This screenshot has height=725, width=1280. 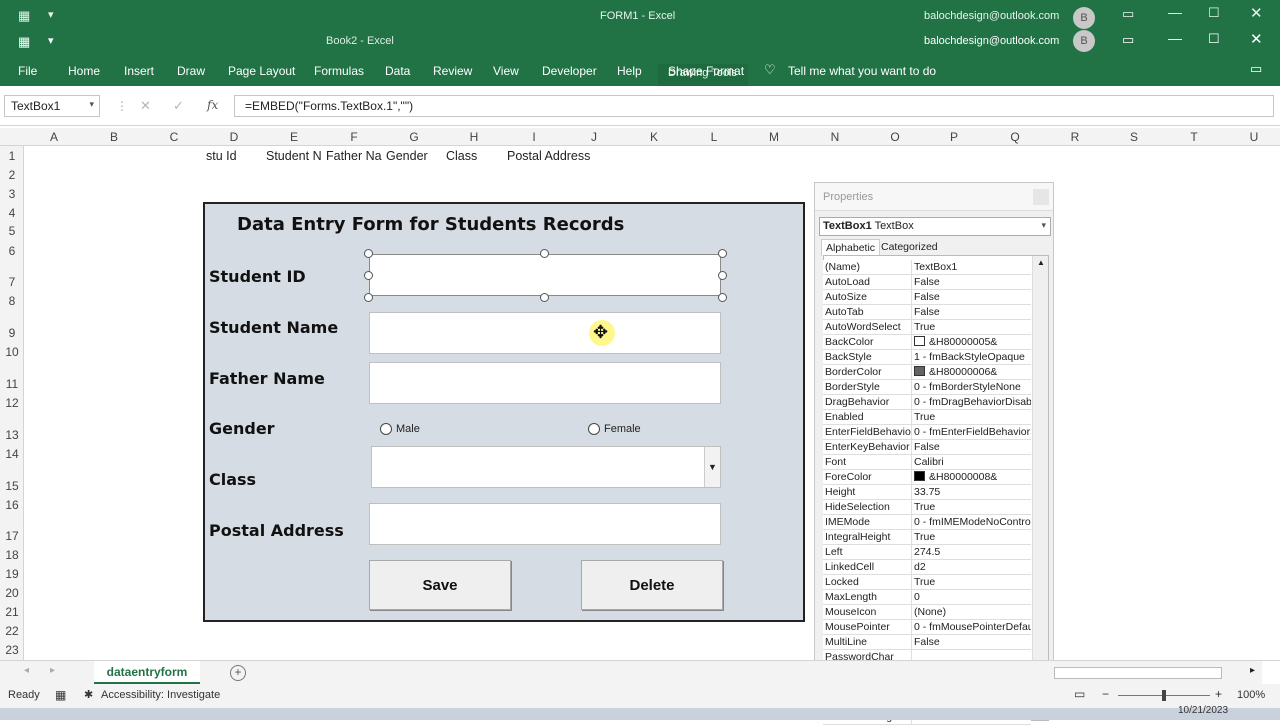 I want to click on tab-home: Home, so click(x=84, y=71).